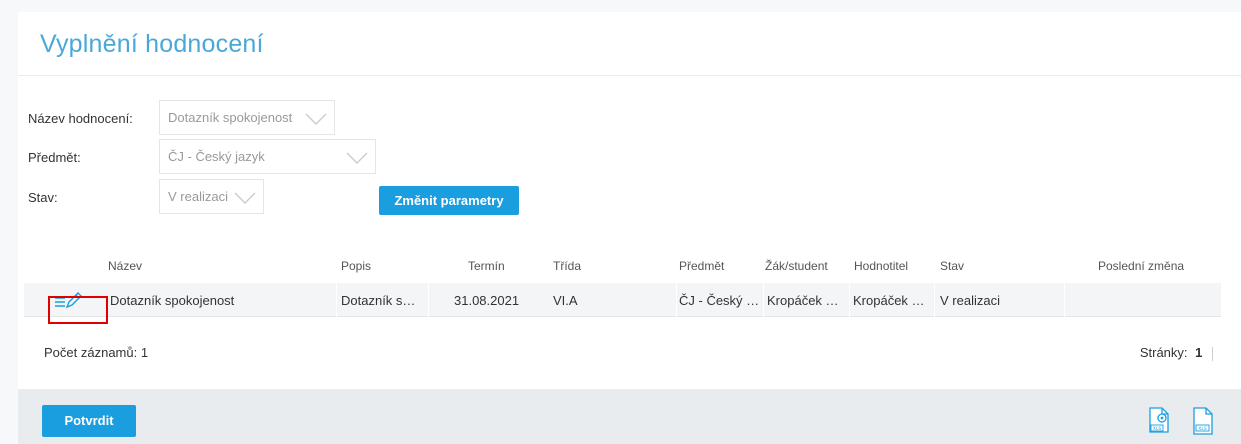 The width and height of the screenshot is (1241, 444). Describe the element at coordinates (701, 266) in the screenshot. I see `column-header-subject: Předmět` at that location.